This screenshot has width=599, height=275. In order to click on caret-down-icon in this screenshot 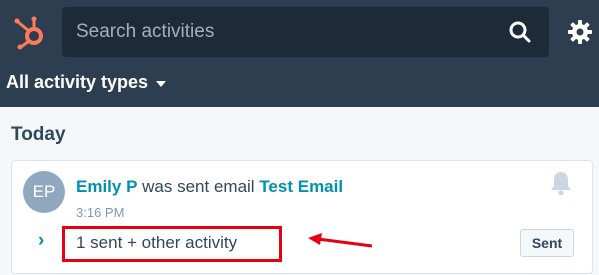, I will do `click(161, 83)`.